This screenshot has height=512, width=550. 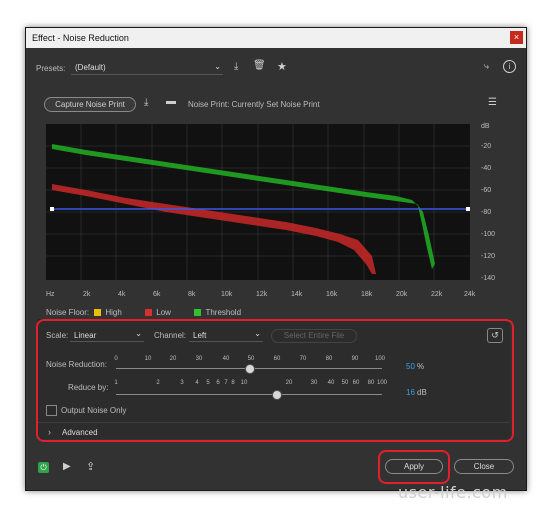 I want to click on tick-label: 3, so click(x=182, y=383).